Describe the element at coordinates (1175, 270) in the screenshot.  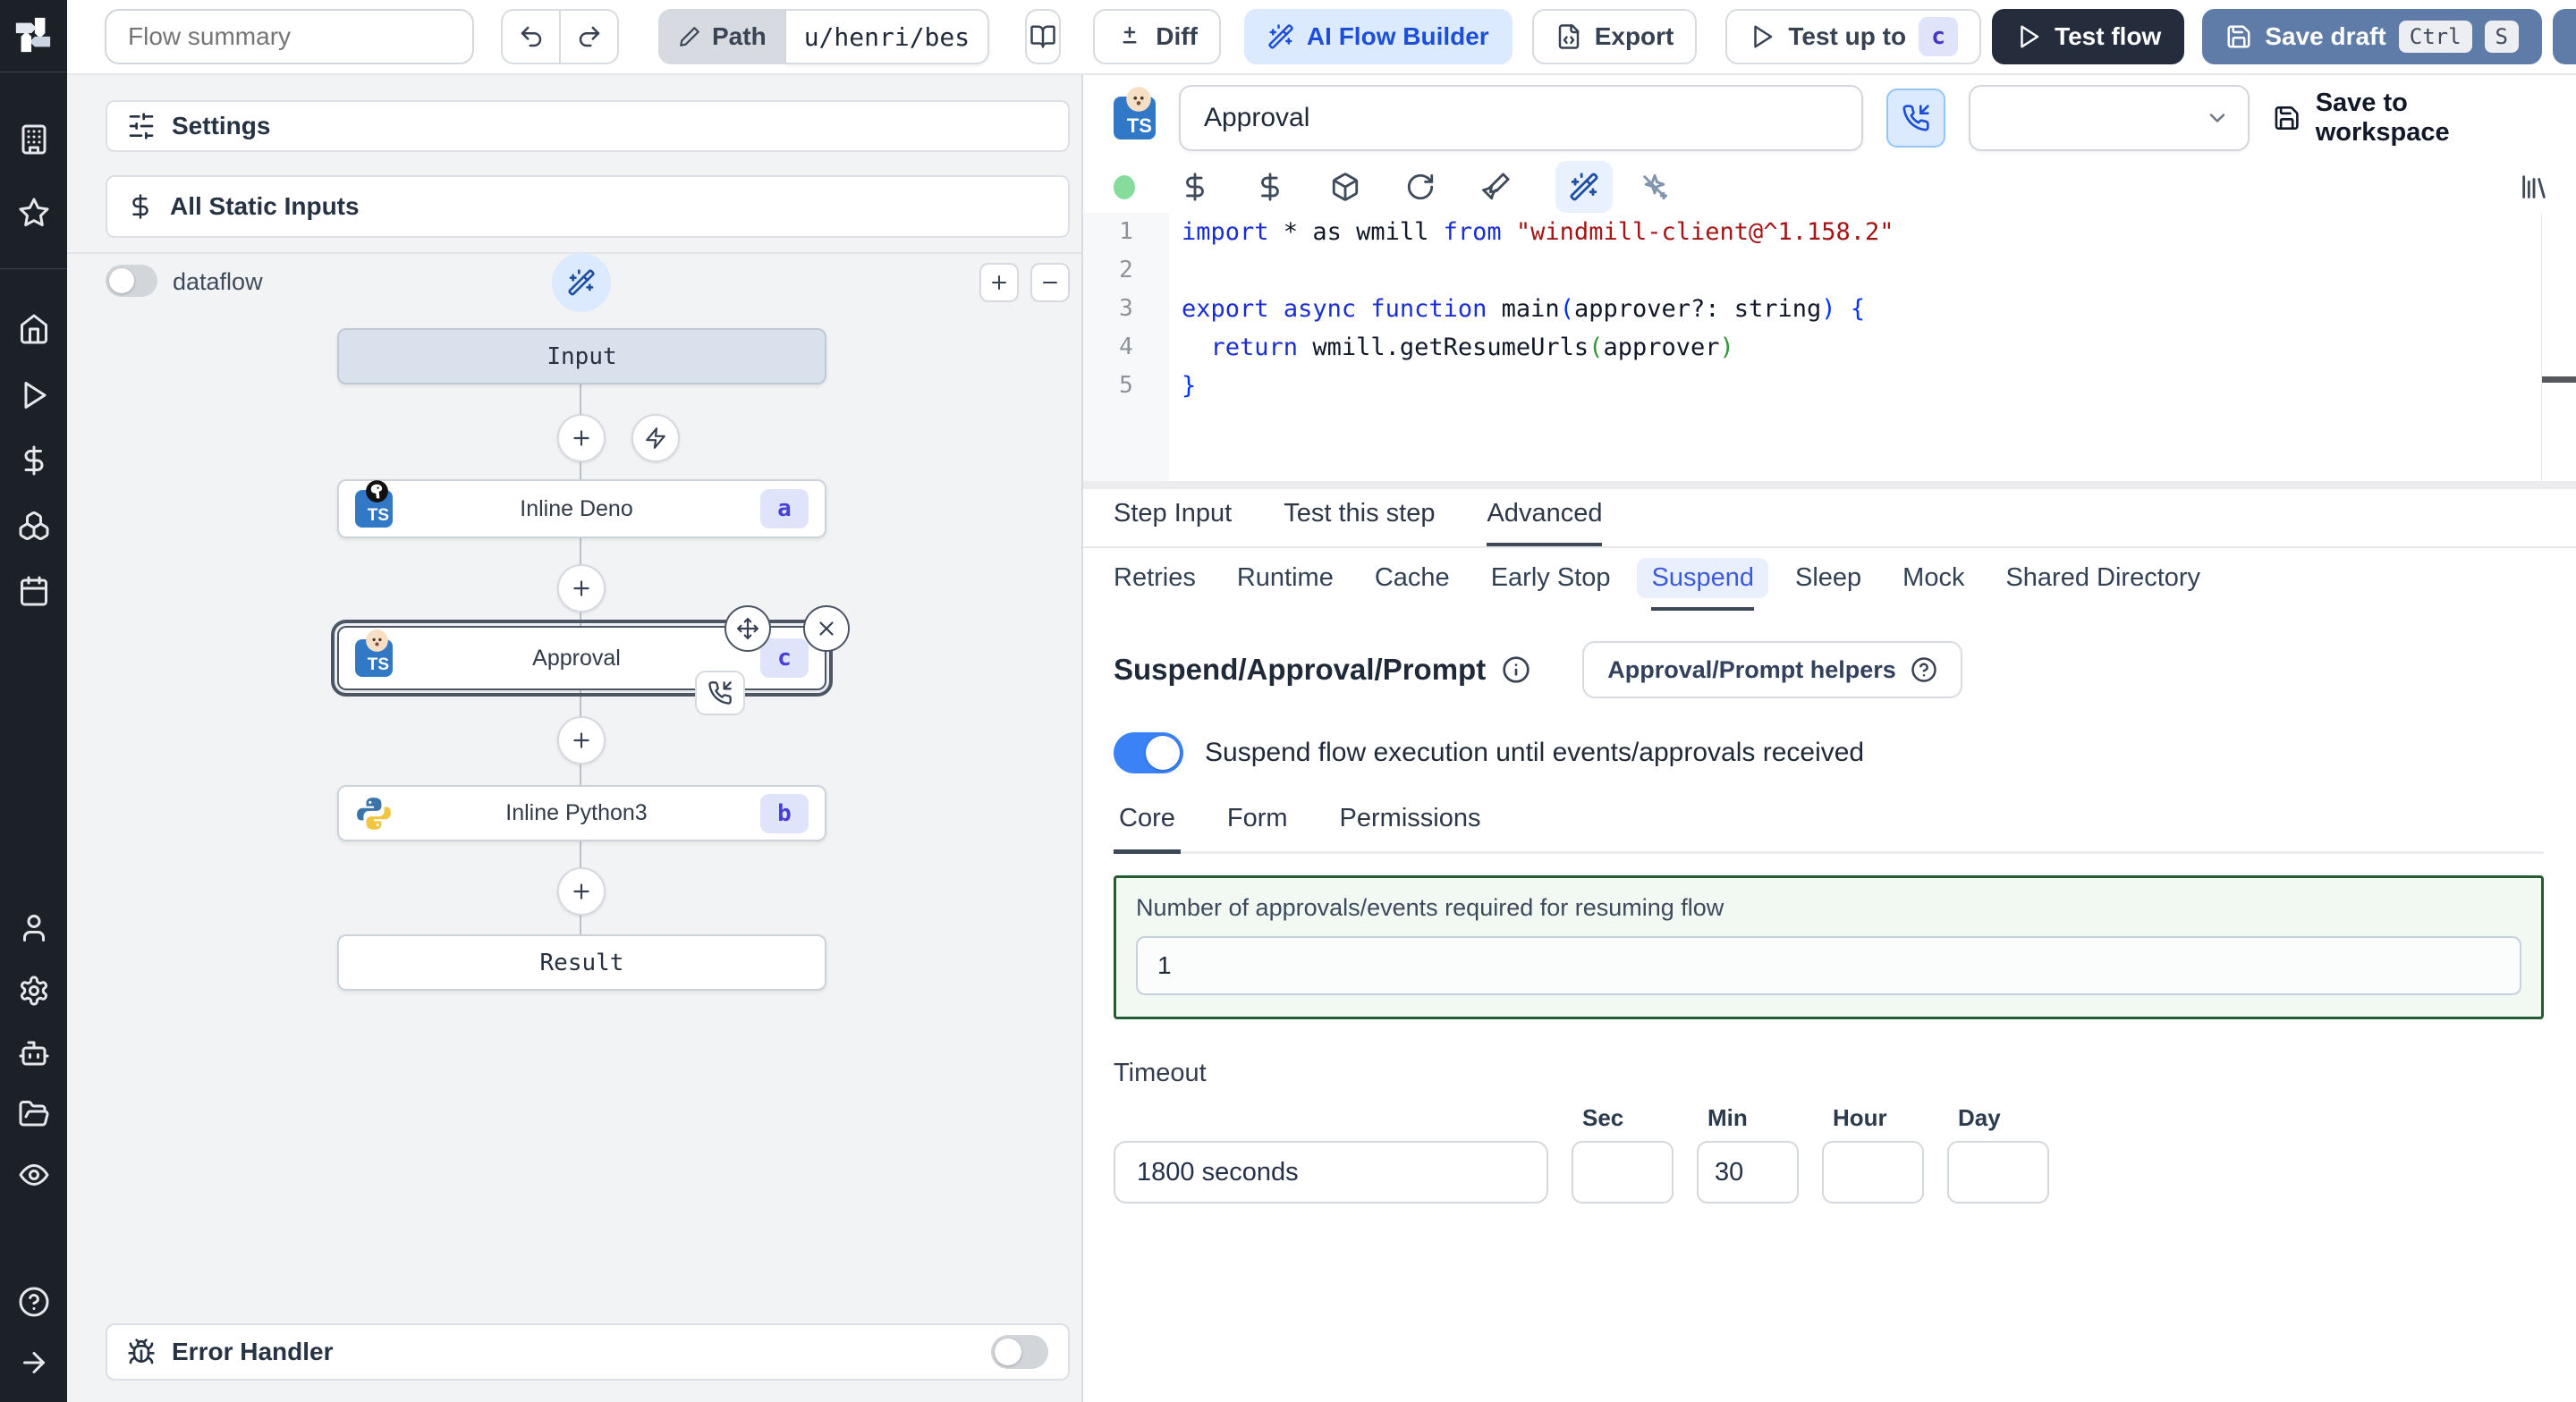
I see `code-line` at that location.